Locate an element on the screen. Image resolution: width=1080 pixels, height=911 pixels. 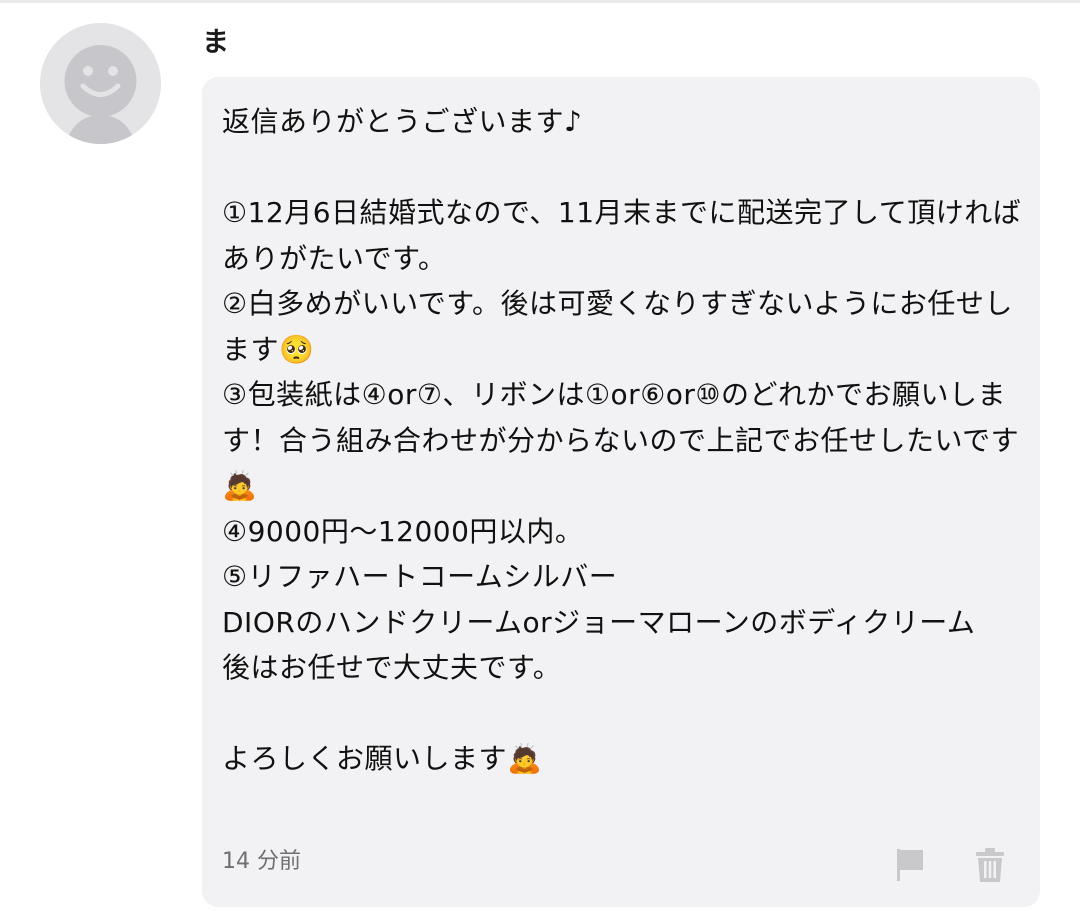
delete-button is located at coordinates (990, 865).